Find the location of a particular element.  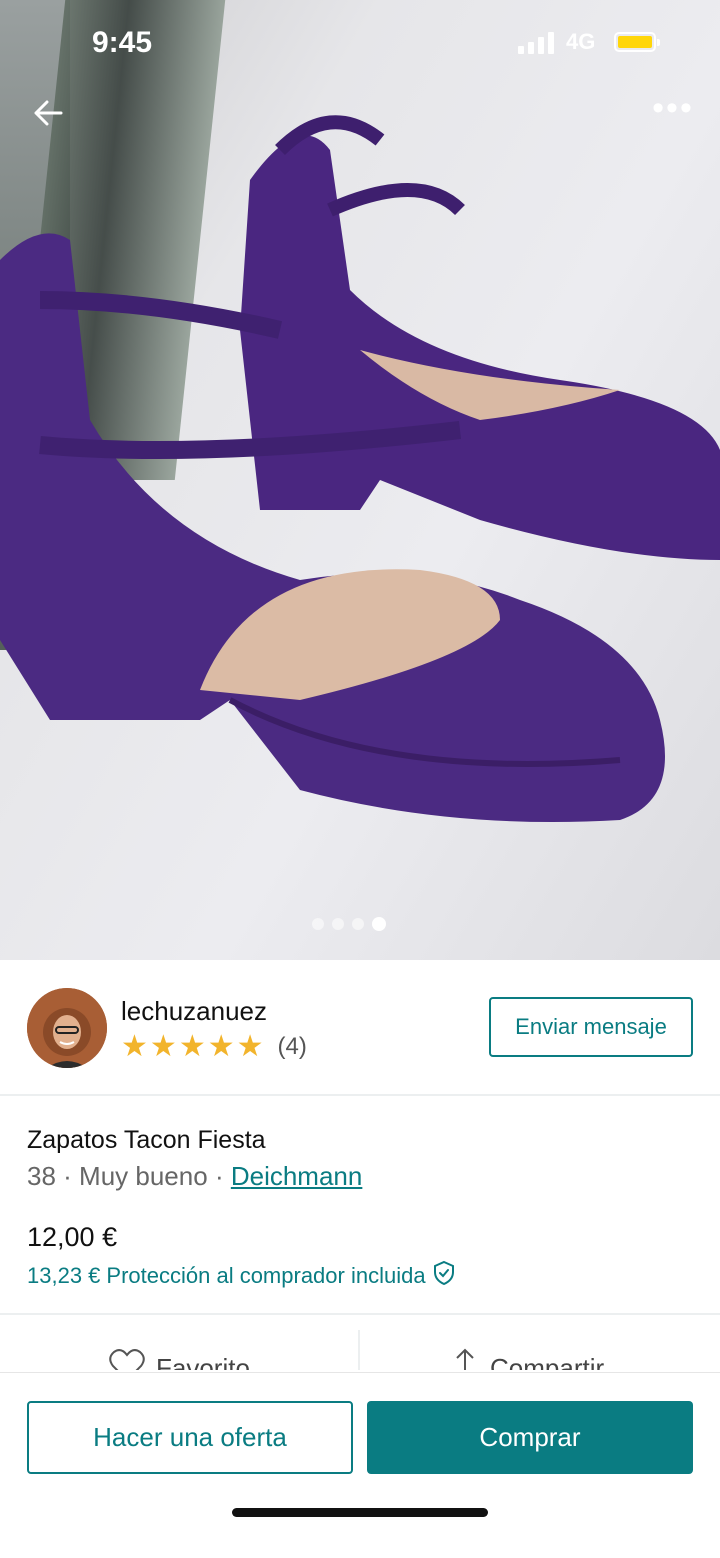

product-size: 38 is located at coordinates (41, 1176).